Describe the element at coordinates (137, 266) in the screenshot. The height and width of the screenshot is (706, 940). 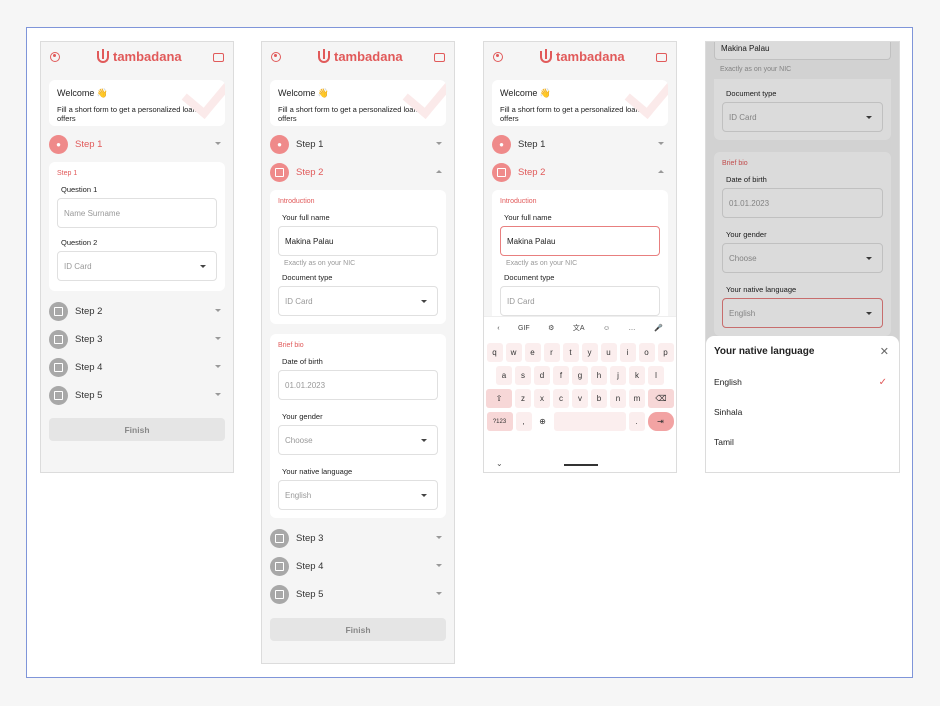
I see `question-2-select: ID Card` at that location.